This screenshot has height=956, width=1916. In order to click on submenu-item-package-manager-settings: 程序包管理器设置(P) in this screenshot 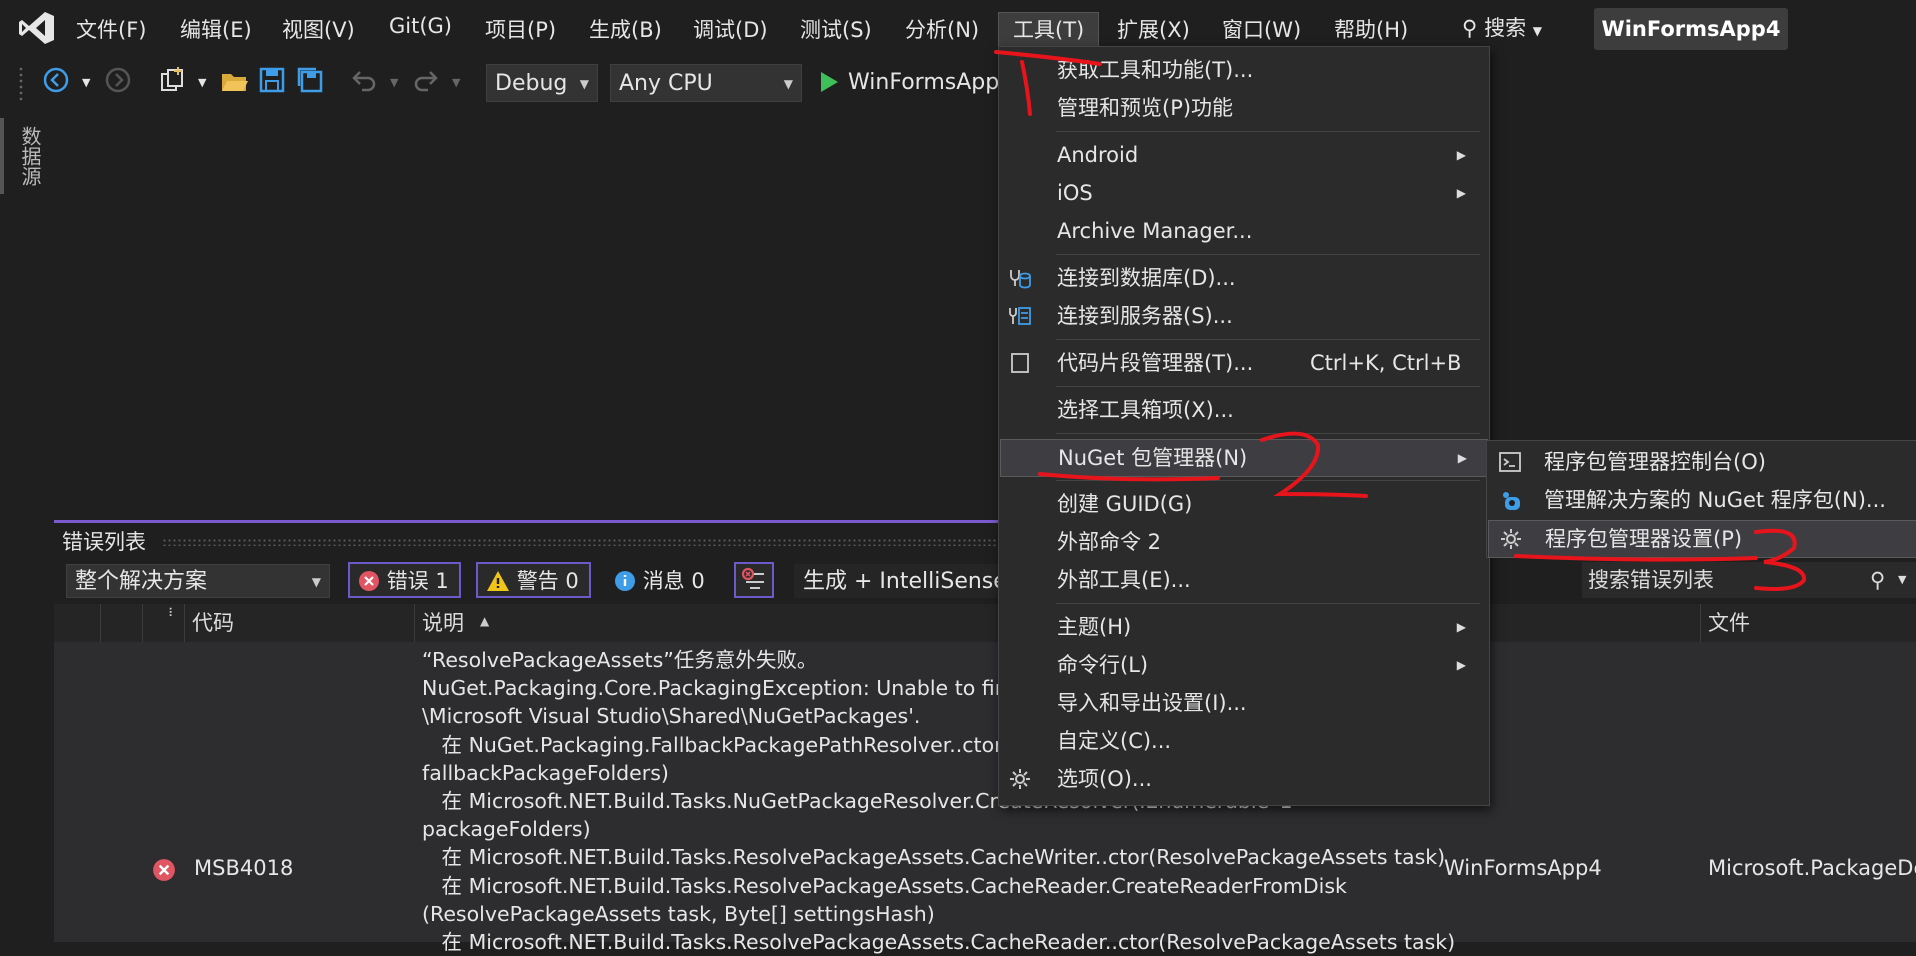, I will do `click(1702, 539)`.